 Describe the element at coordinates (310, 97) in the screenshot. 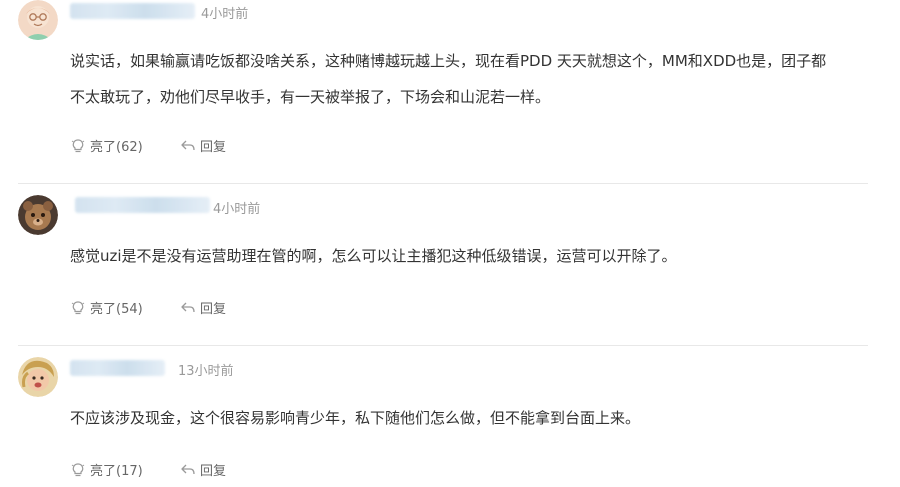

I see `comment-text-line: 不太敢玩了，劝他们尽早收手，有一天被举报了，下场会和山泥若一样。` at that location.